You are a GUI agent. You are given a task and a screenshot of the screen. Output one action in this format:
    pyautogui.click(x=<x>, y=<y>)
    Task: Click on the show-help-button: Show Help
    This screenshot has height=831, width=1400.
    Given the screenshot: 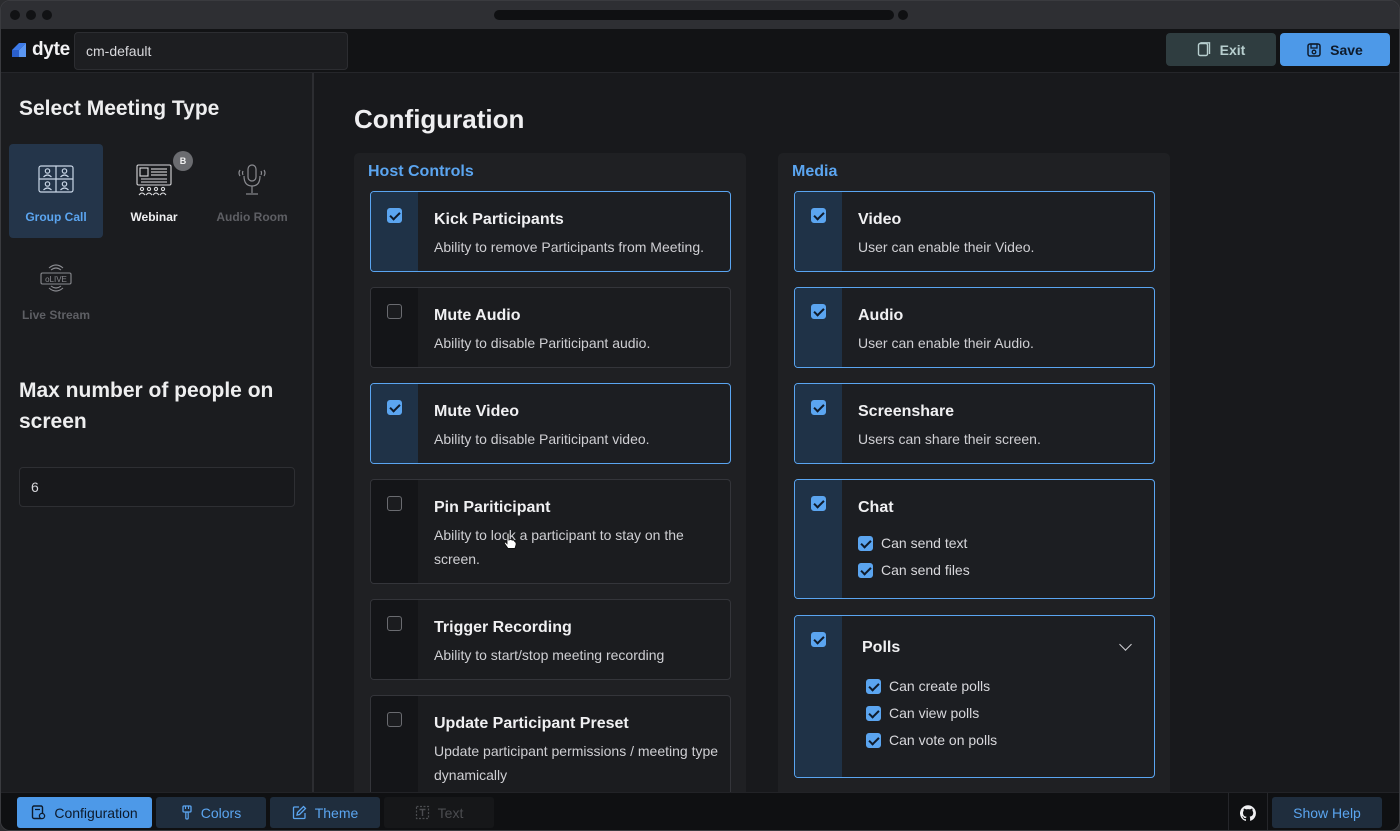 What is the action you would take?
    pyautogui.click(x=1327, y=812)
    